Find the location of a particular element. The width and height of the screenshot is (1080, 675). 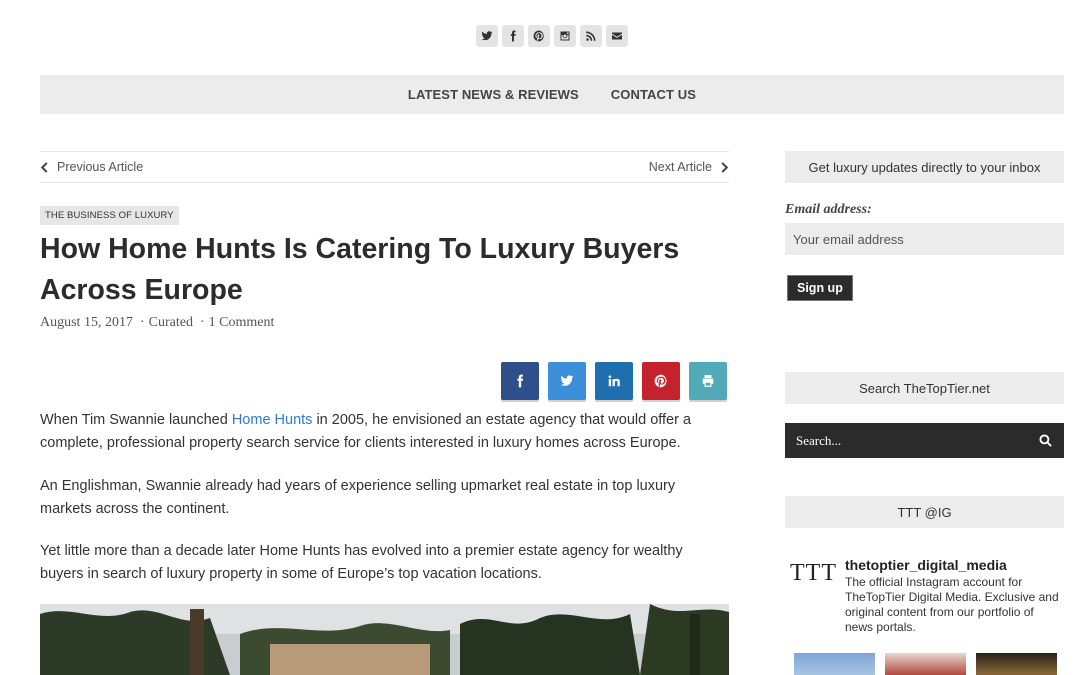

main-nav: LATEST NEWS & REVIEWS CONTACT US is located at coordinates (552, 94).